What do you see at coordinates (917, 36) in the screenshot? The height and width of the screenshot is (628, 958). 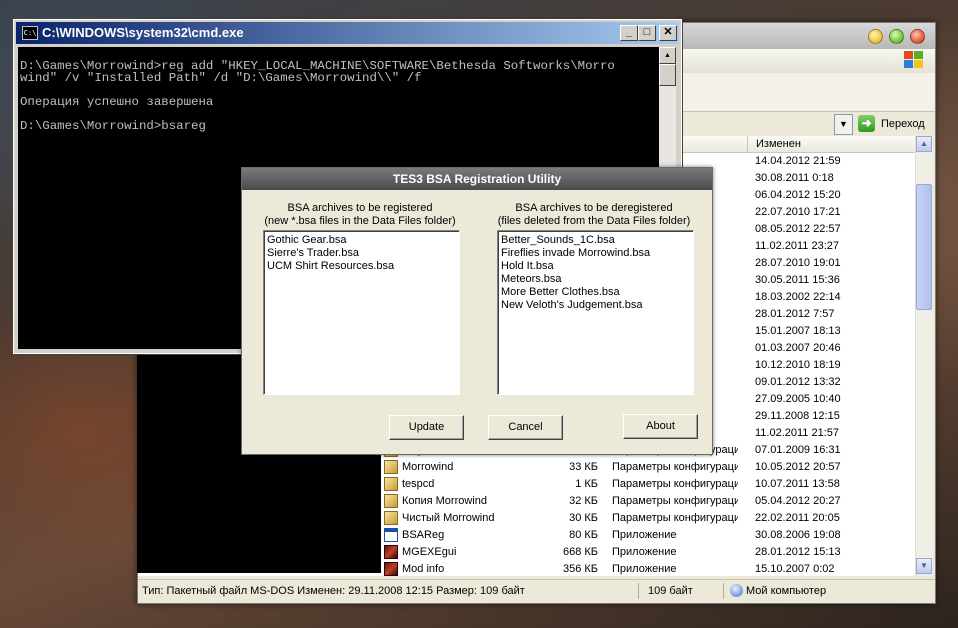 I see `close-icon` at bounding box center [917, 36].